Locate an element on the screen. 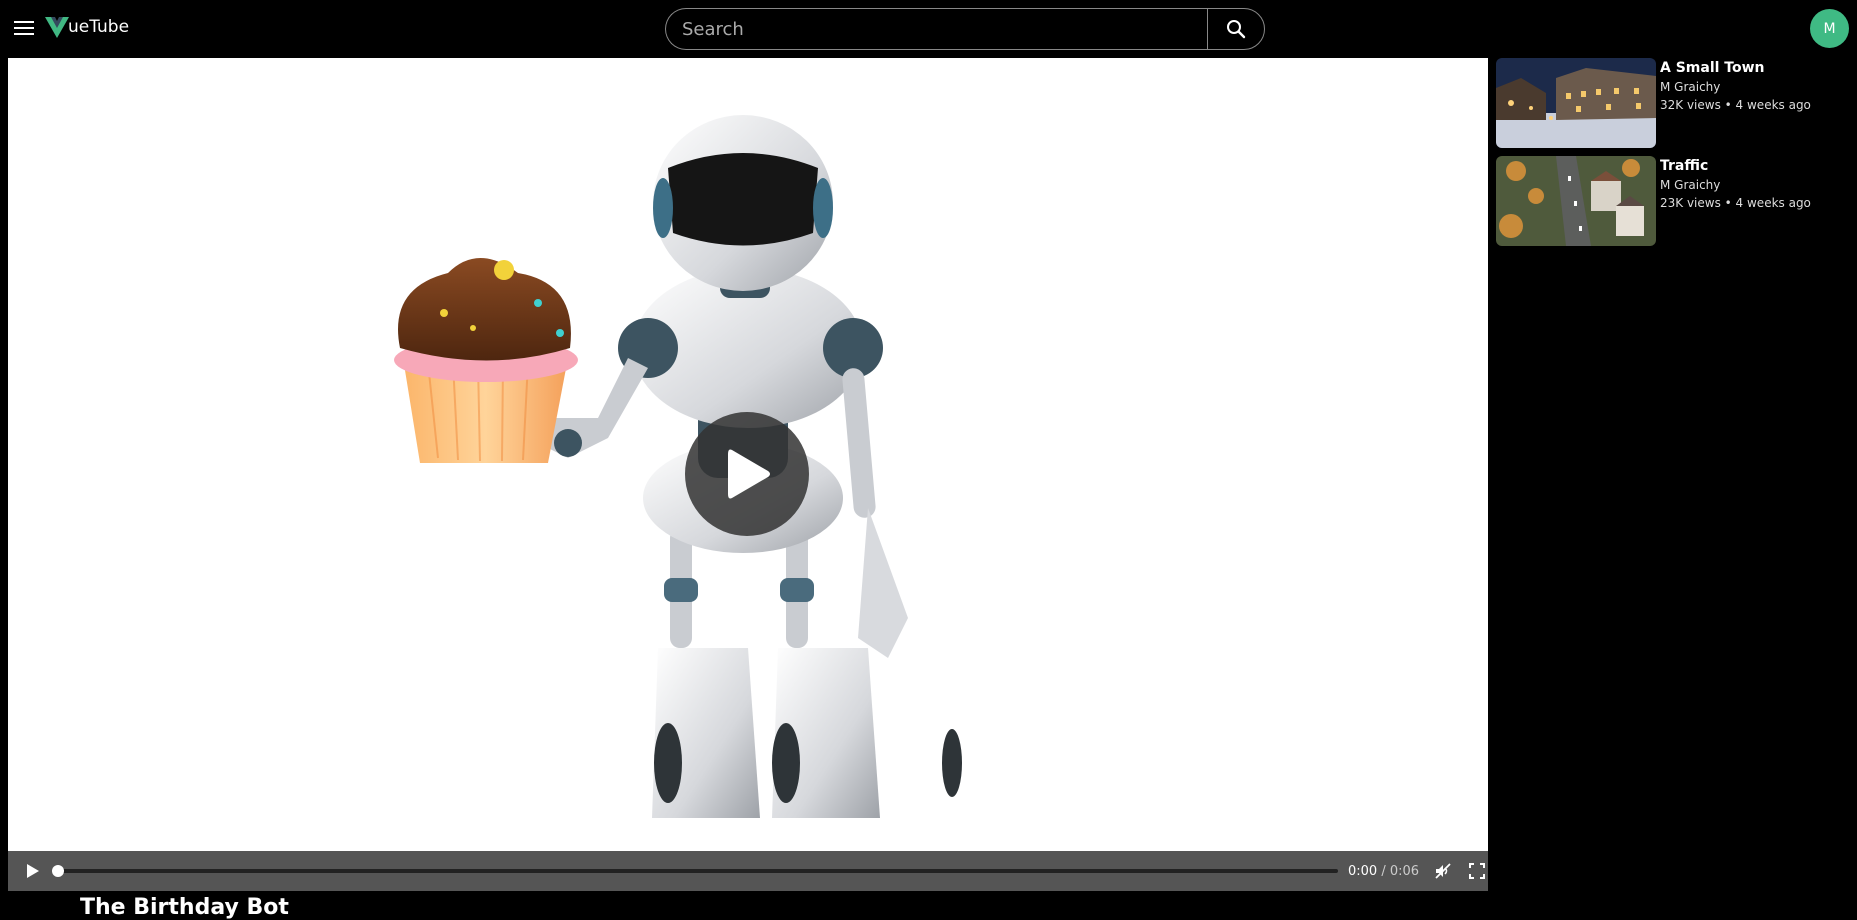 The image size is (1857, 920). mute-button is located at coordinates (1443, 871).